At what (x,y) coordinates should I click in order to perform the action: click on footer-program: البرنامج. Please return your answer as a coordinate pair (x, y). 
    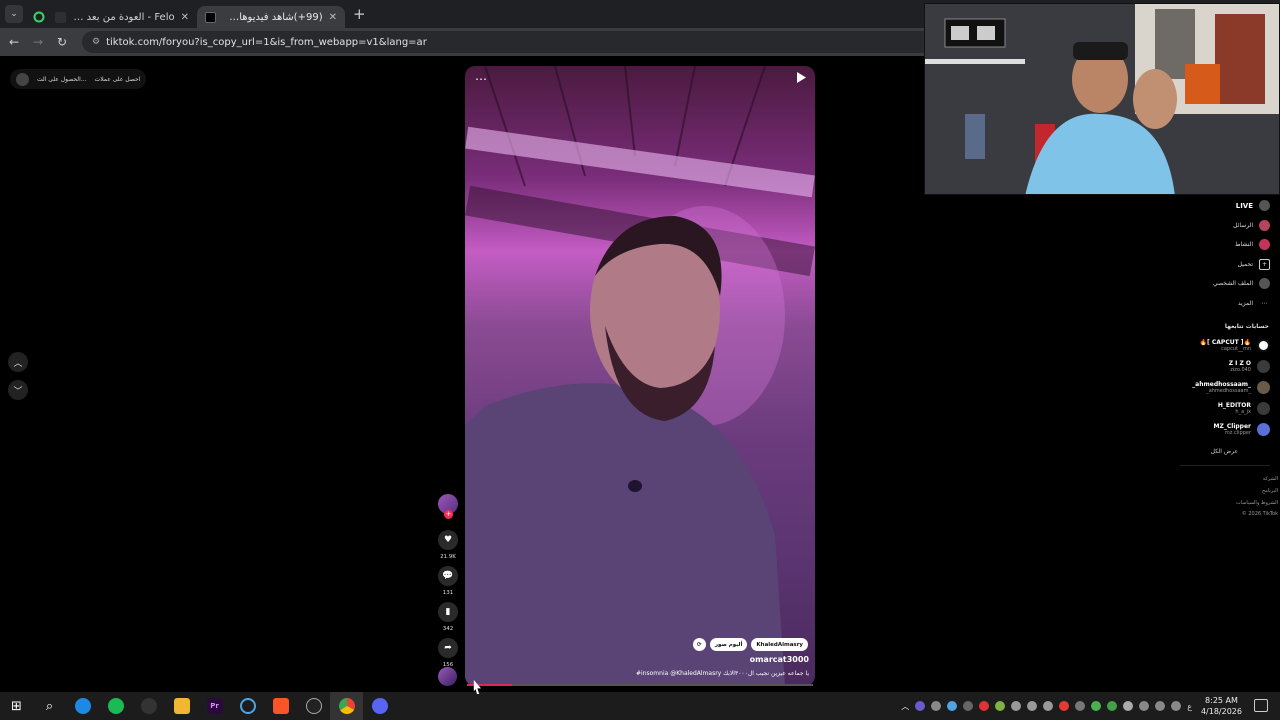
    Looking at the image, I should click on (1270, 491).